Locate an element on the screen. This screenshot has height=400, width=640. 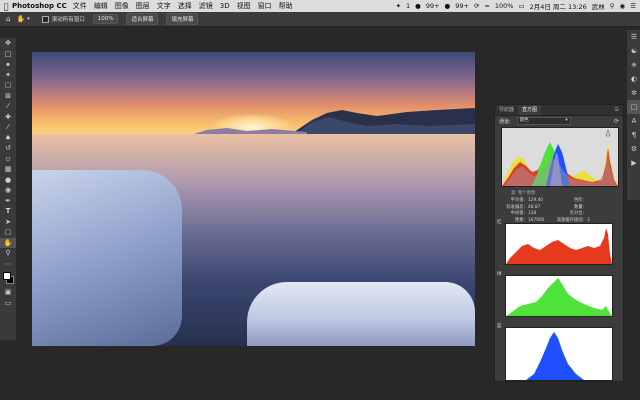
date-time: 2月4日 周二 13:26 is located at coordinates (558, 6).